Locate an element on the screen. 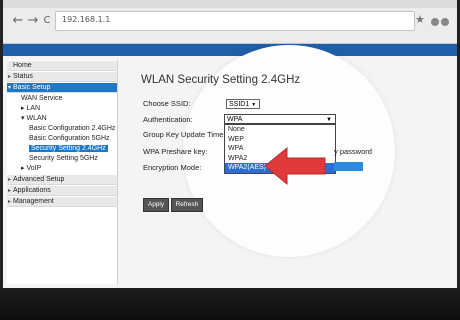 Image resolution: width=460 pixels, height=320 pixels. address-bar: 192.168.1.1 is located at coordinates (235, 21).